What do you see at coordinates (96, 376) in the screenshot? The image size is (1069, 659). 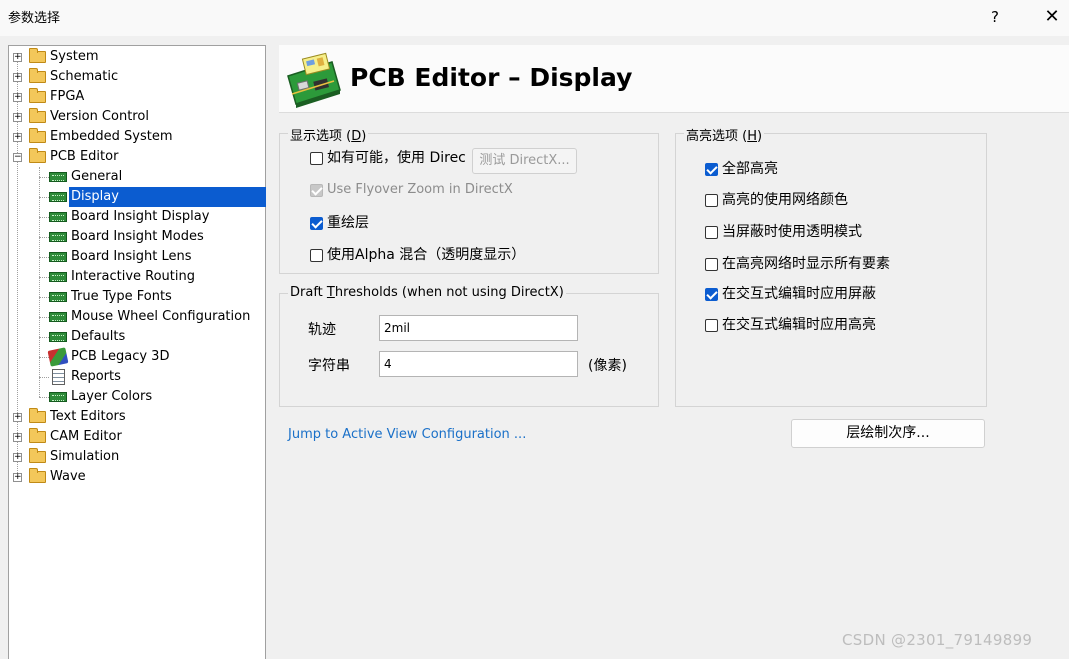 I see `tree-item-label: Reports` at bounding box center [96, 376].